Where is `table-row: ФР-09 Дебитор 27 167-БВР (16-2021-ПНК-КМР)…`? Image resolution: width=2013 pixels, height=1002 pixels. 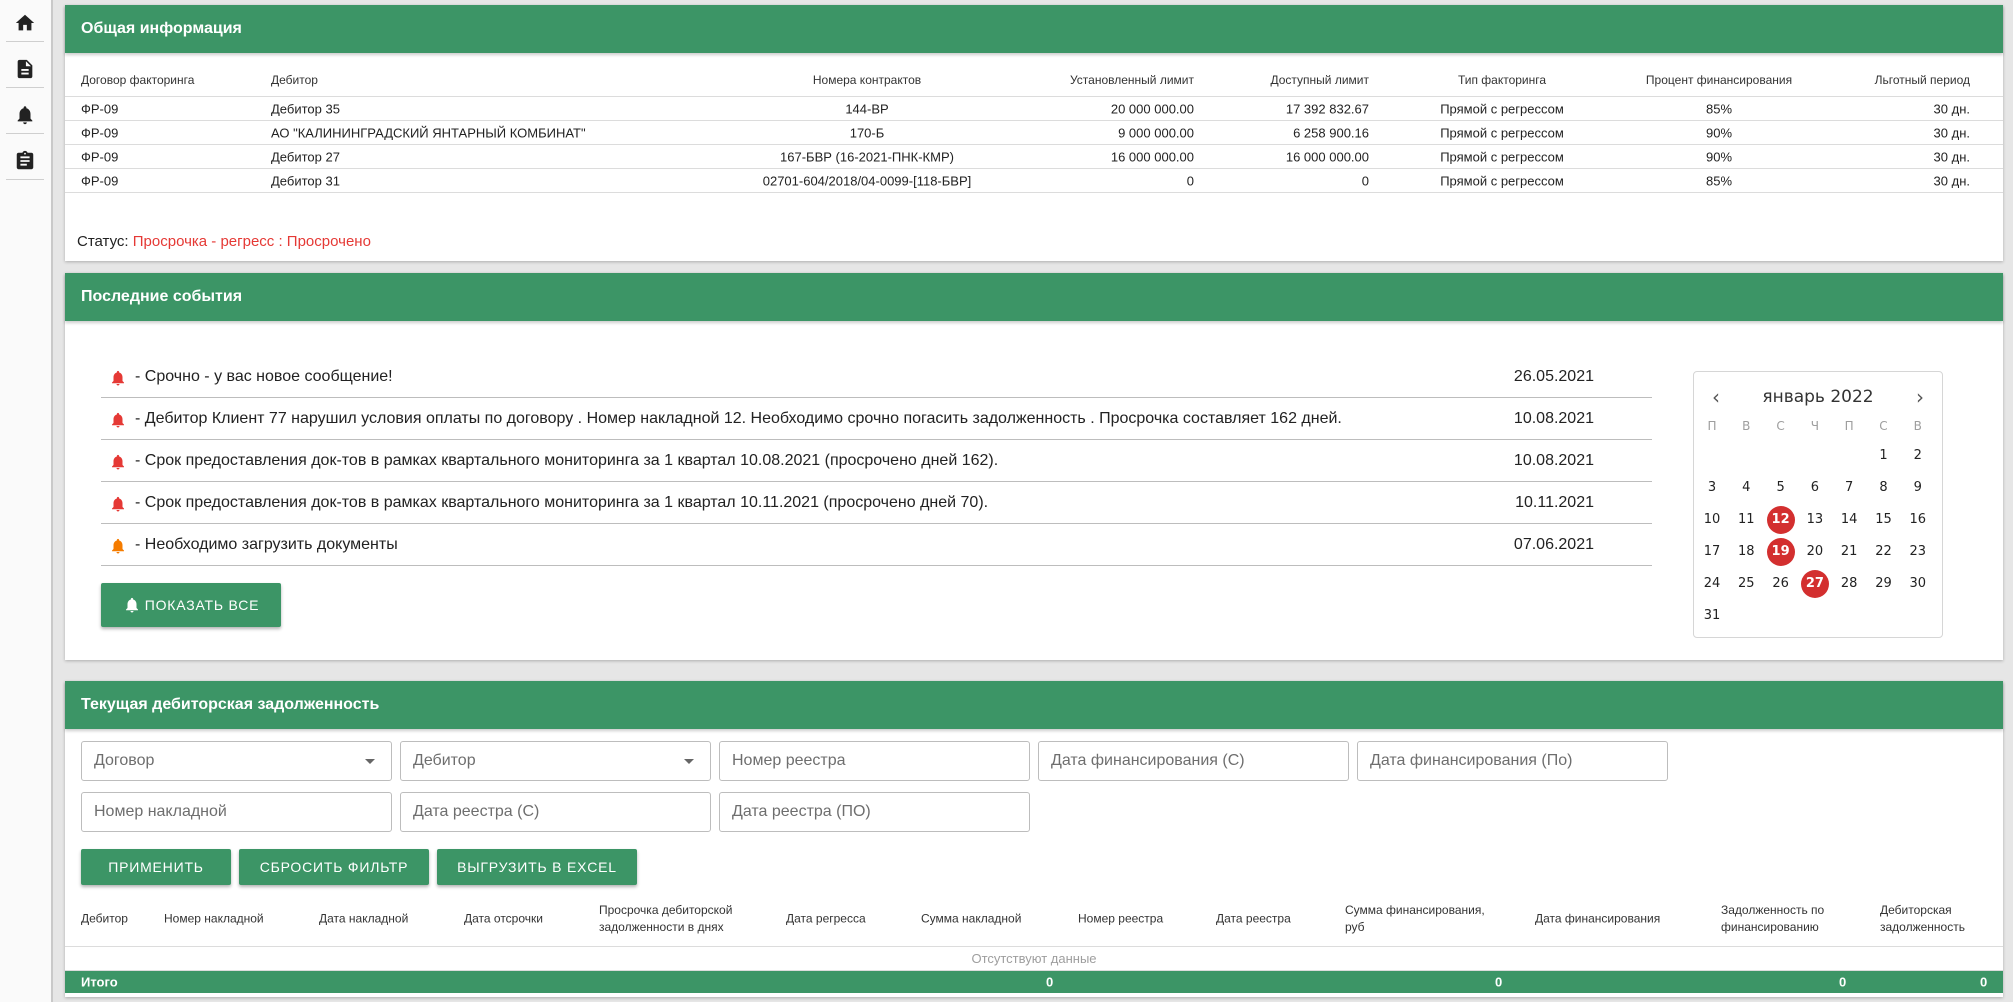 table-row: ФР-09 Дебитор 27 167-БВР (16-2021-ПНК-КМР)… is located at coordinates (1034, 157).